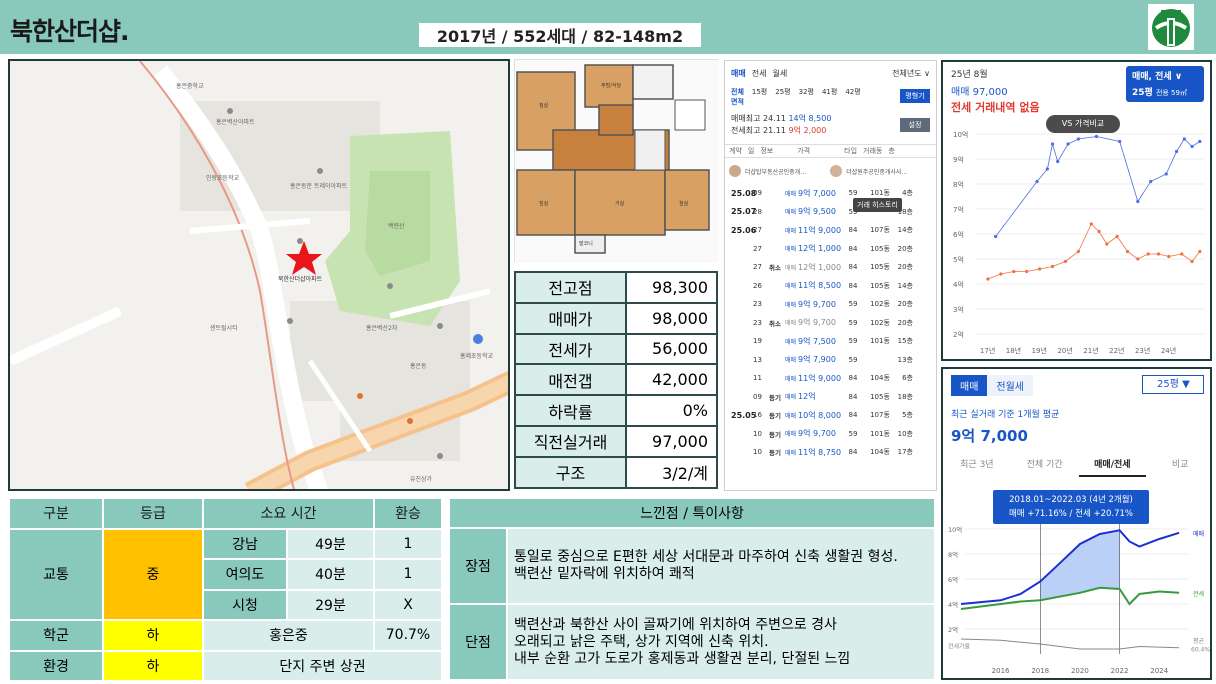 This screenshot has width=1216, height=684. What do you see at coordinates (570, 441) in the screenshot?
I see `price-label: 직전실거래` at bounding box center [570, 441].